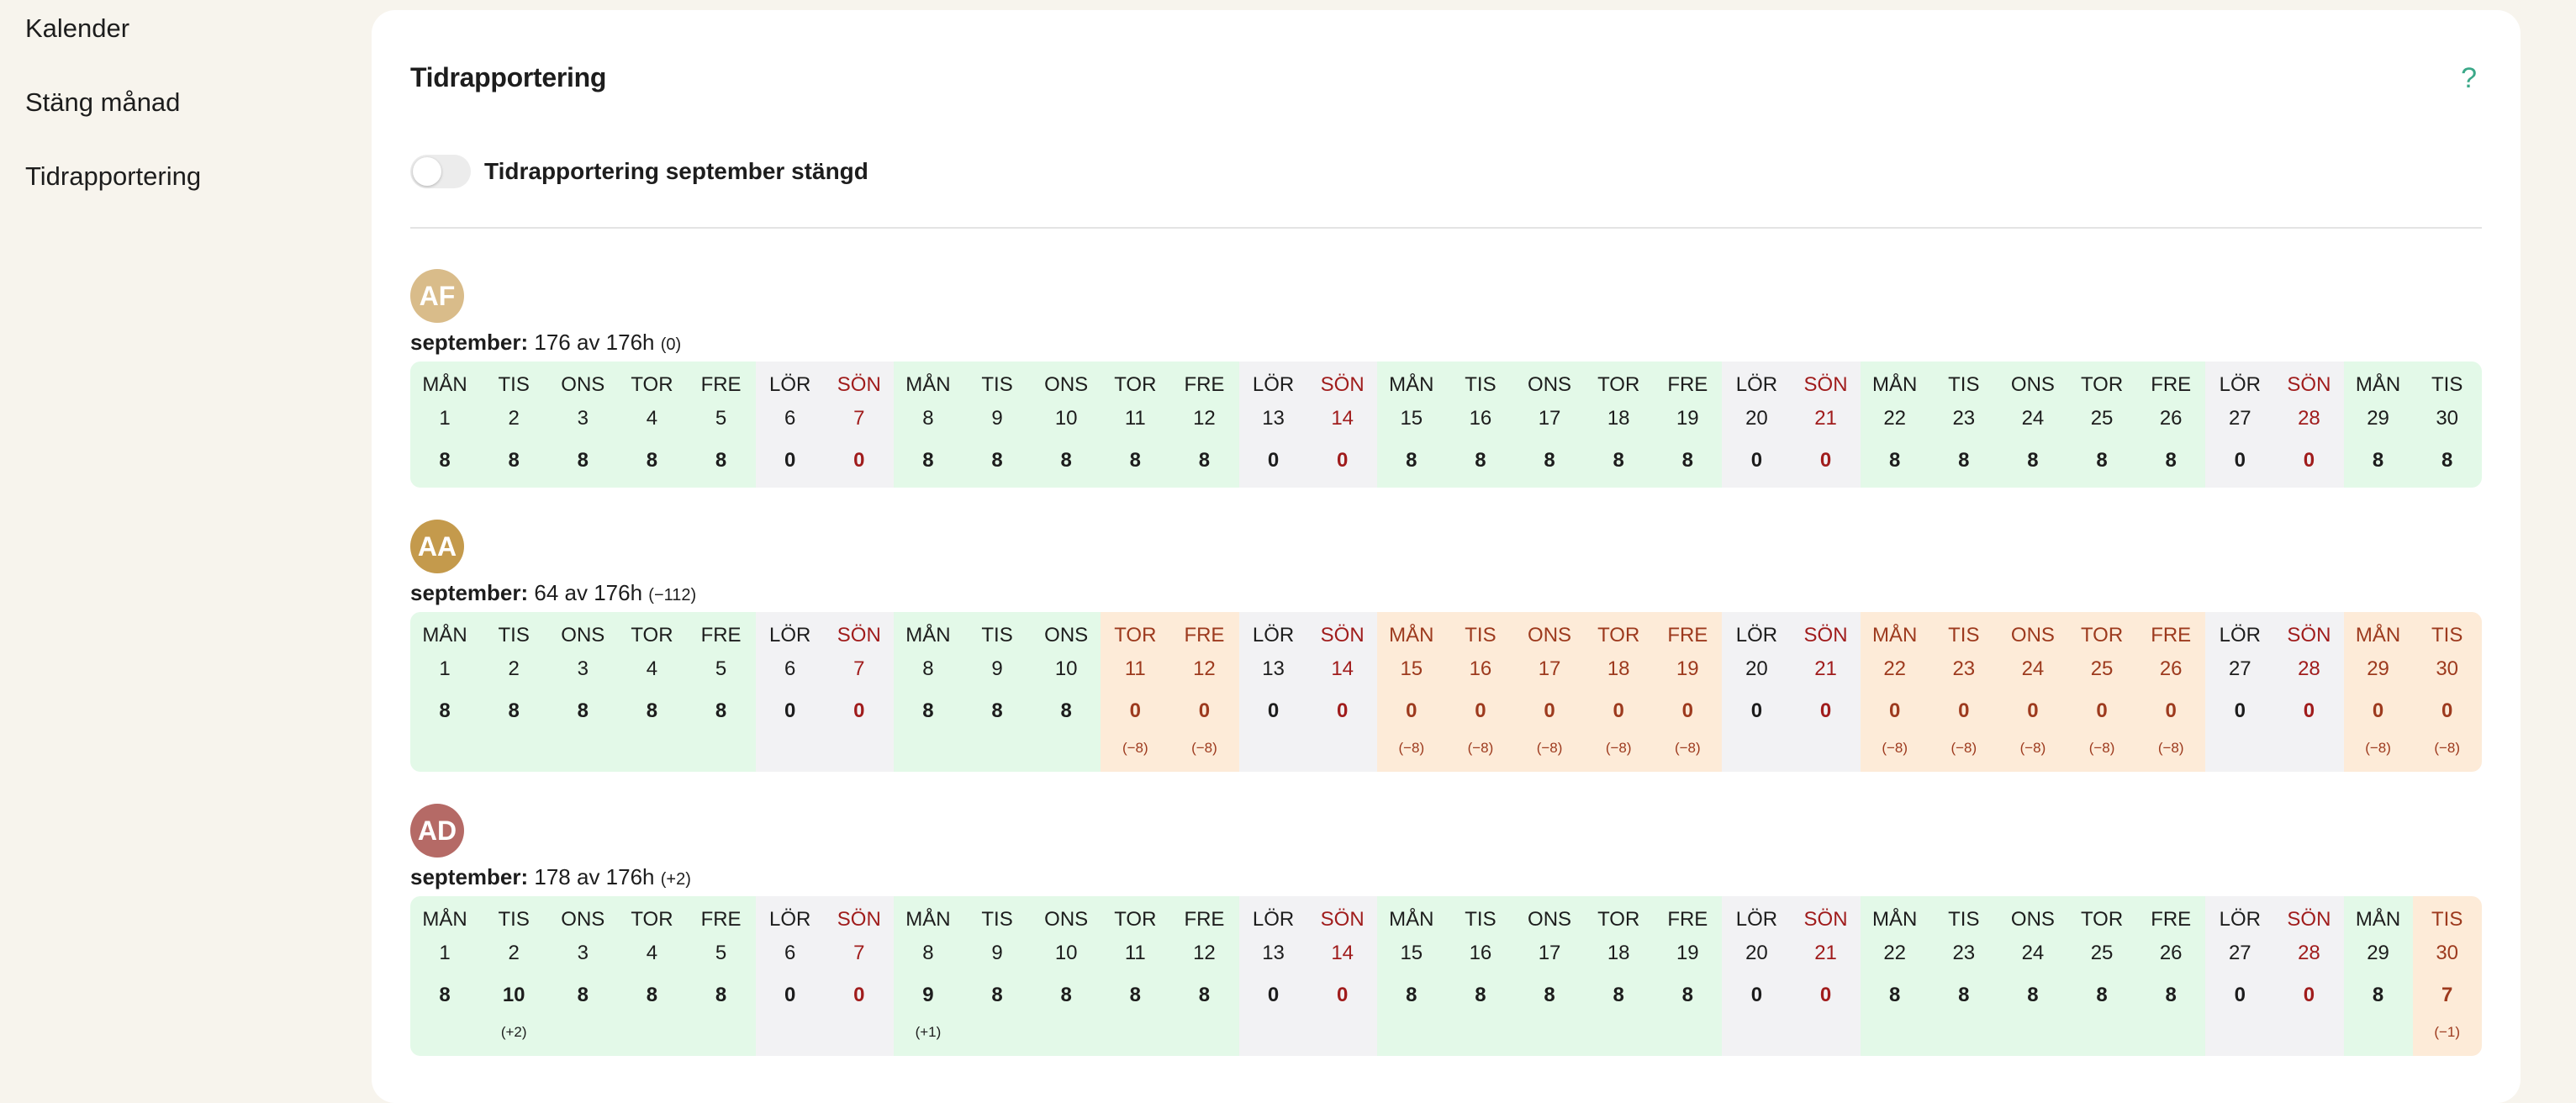 The image size is (2576, 1103). I want to click on sidebar-item-stang-manad: Stäng månad, so click(102, 102).